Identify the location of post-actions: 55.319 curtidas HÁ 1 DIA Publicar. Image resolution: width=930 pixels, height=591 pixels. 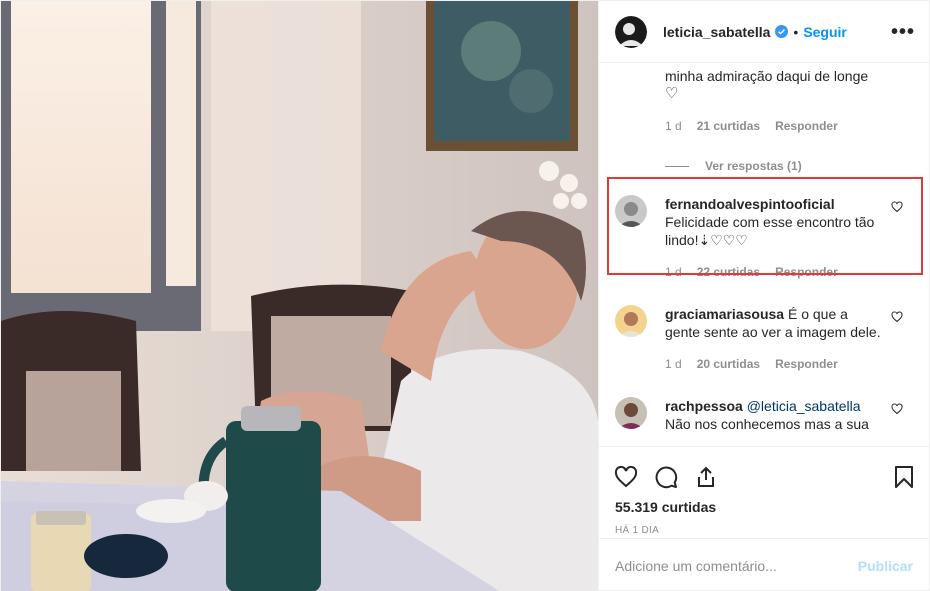
(764, 518).